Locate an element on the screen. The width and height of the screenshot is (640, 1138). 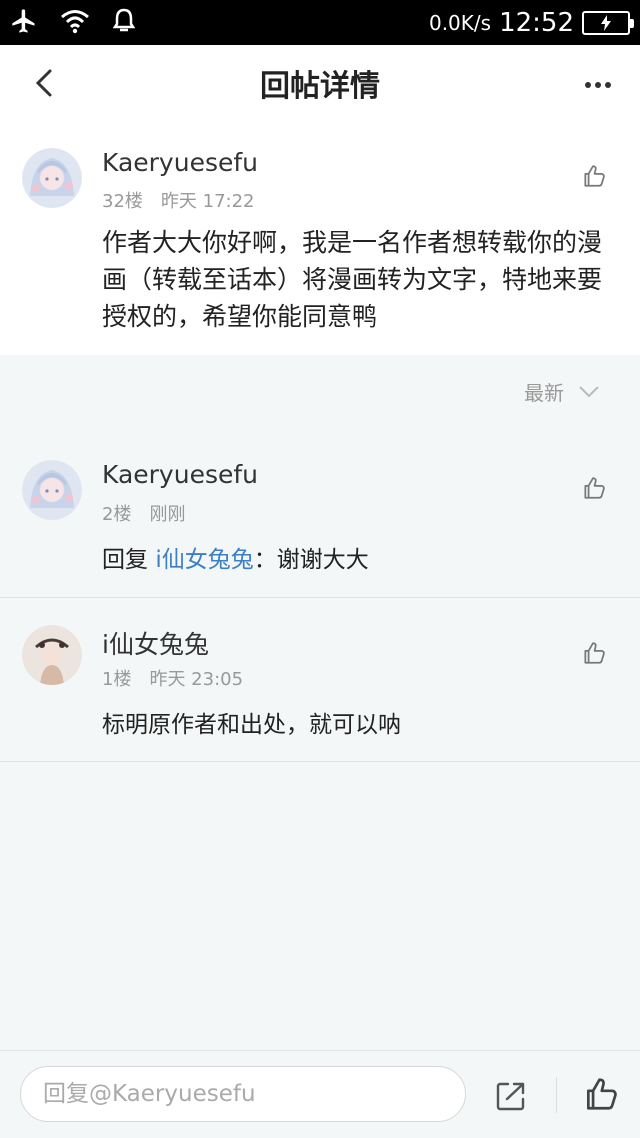
network-speed: 0.0K/s is located at coordinates (460, 22).